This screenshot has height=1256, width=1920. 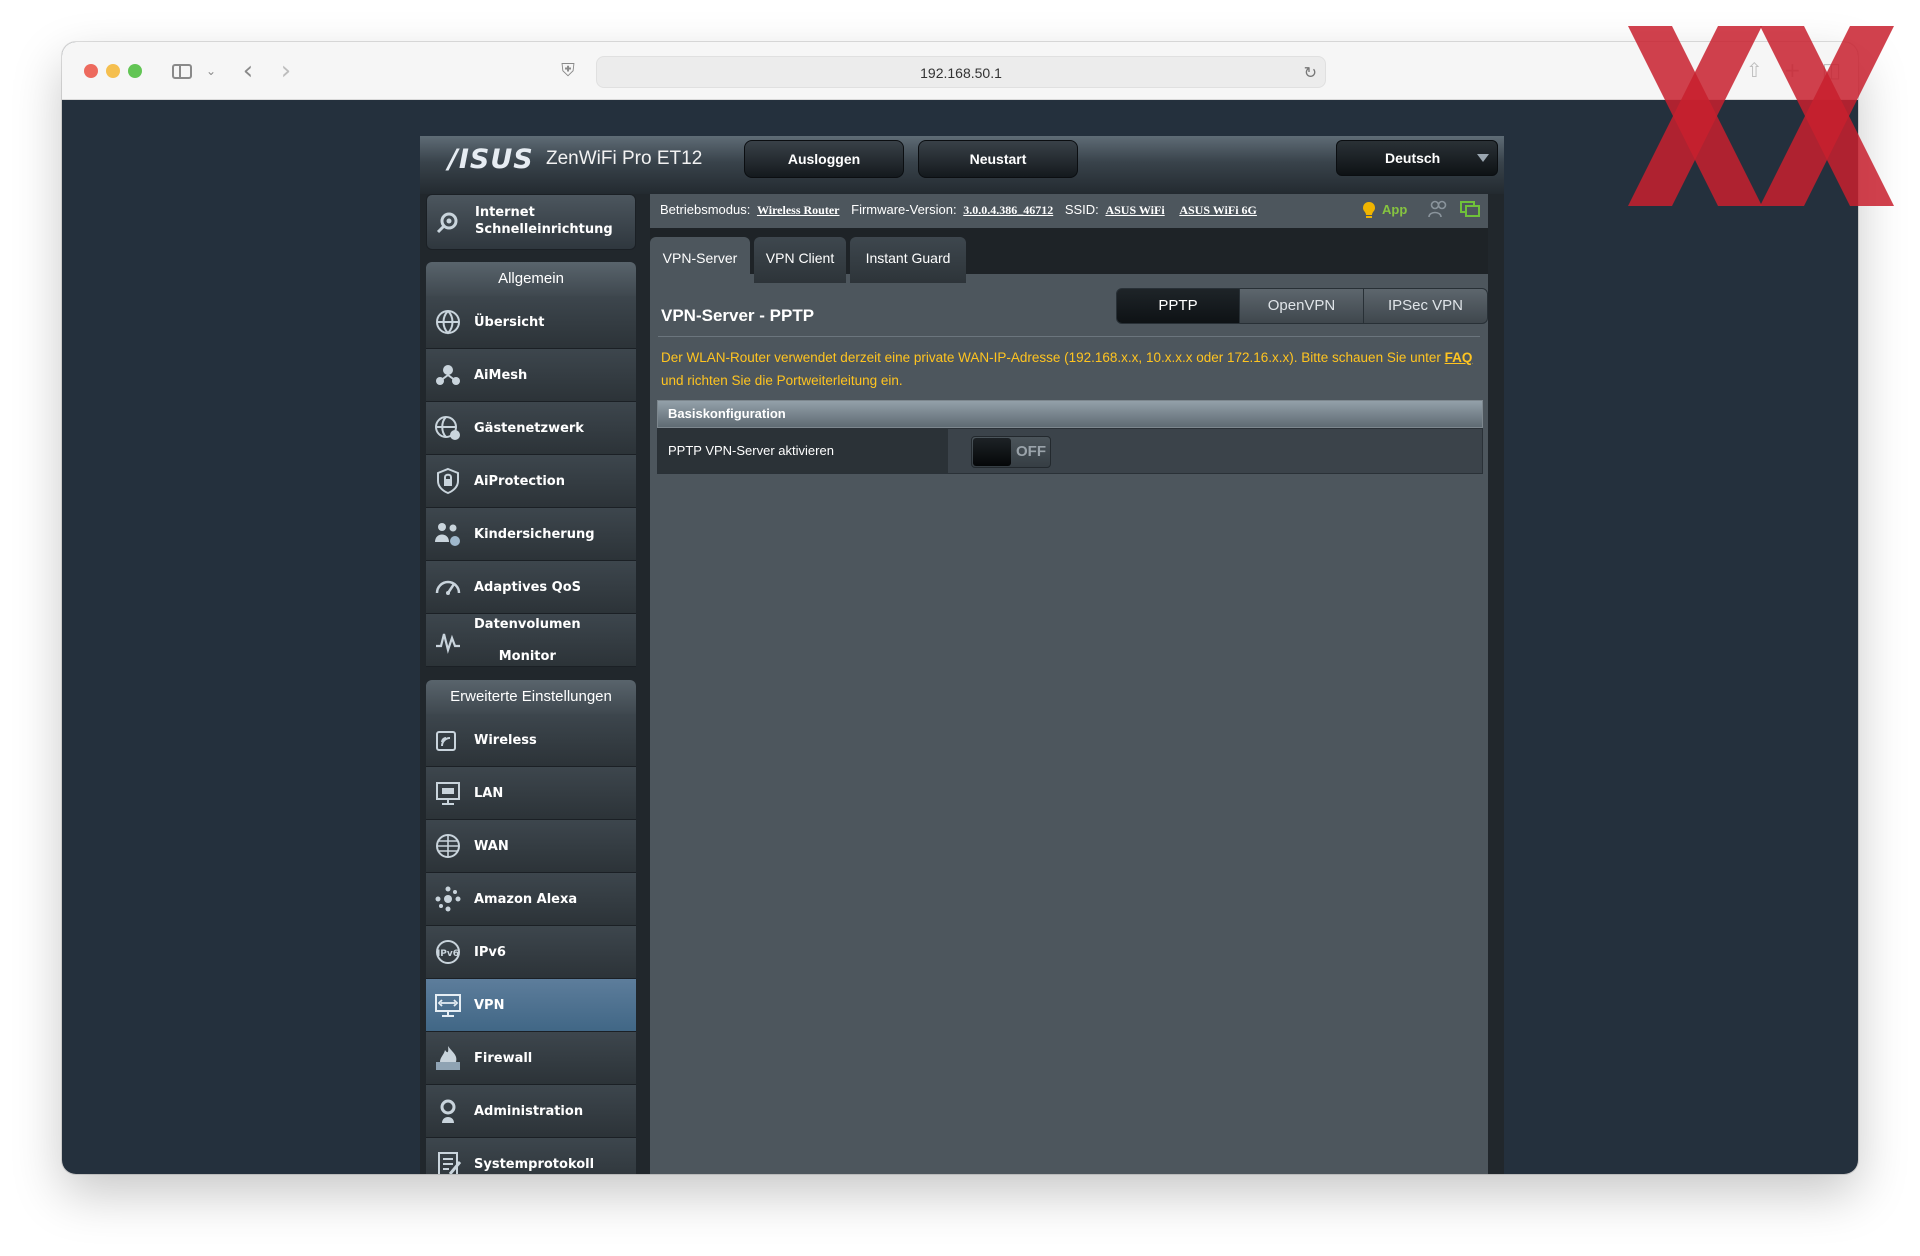 I want to click on menu-item-label: Administration, so click(x=529, y=1111).